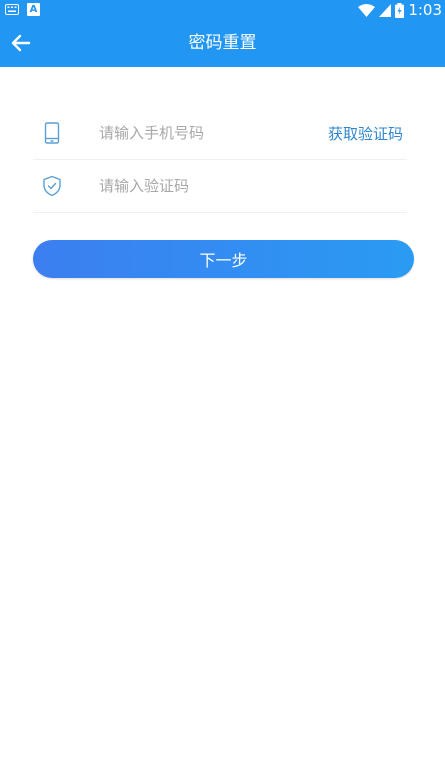 The image size is (445, 757). Describe the element at coordinates (52, 186) in the screenshot. I see `shield-check-icon` at that location.